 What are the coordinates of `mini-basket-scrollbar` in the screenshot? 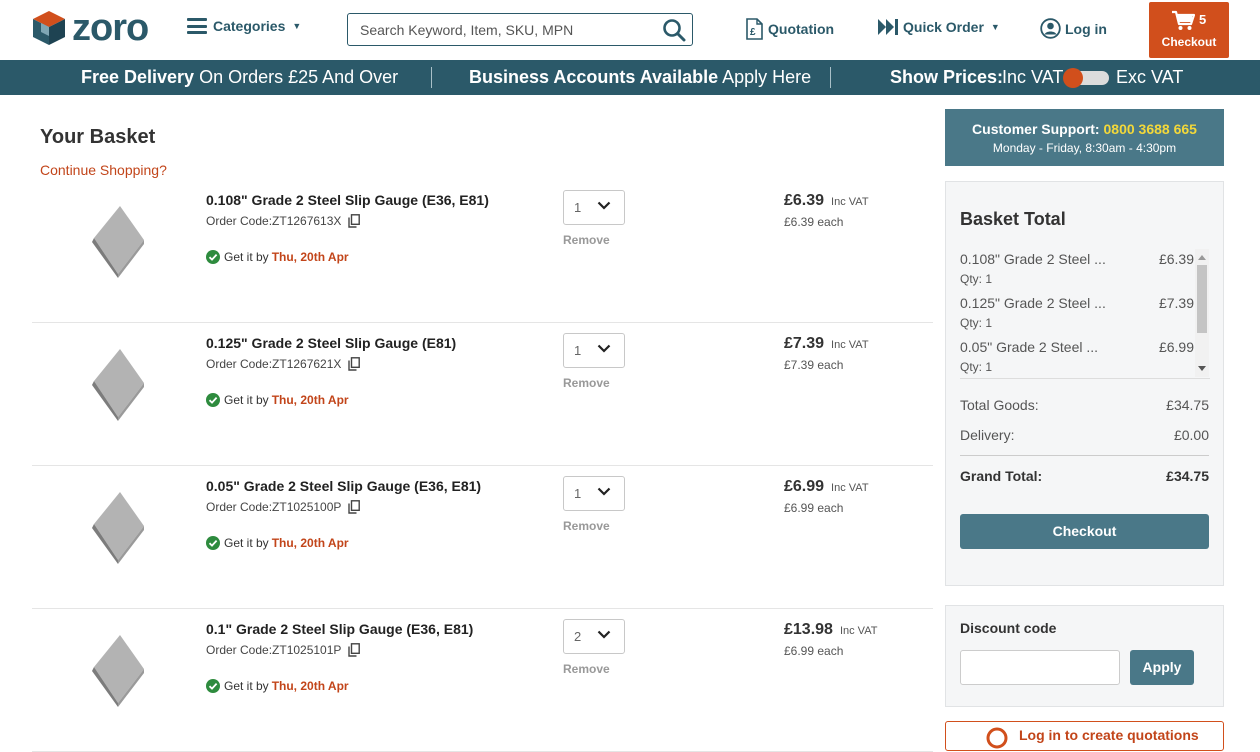 It's located at (1202, 313).